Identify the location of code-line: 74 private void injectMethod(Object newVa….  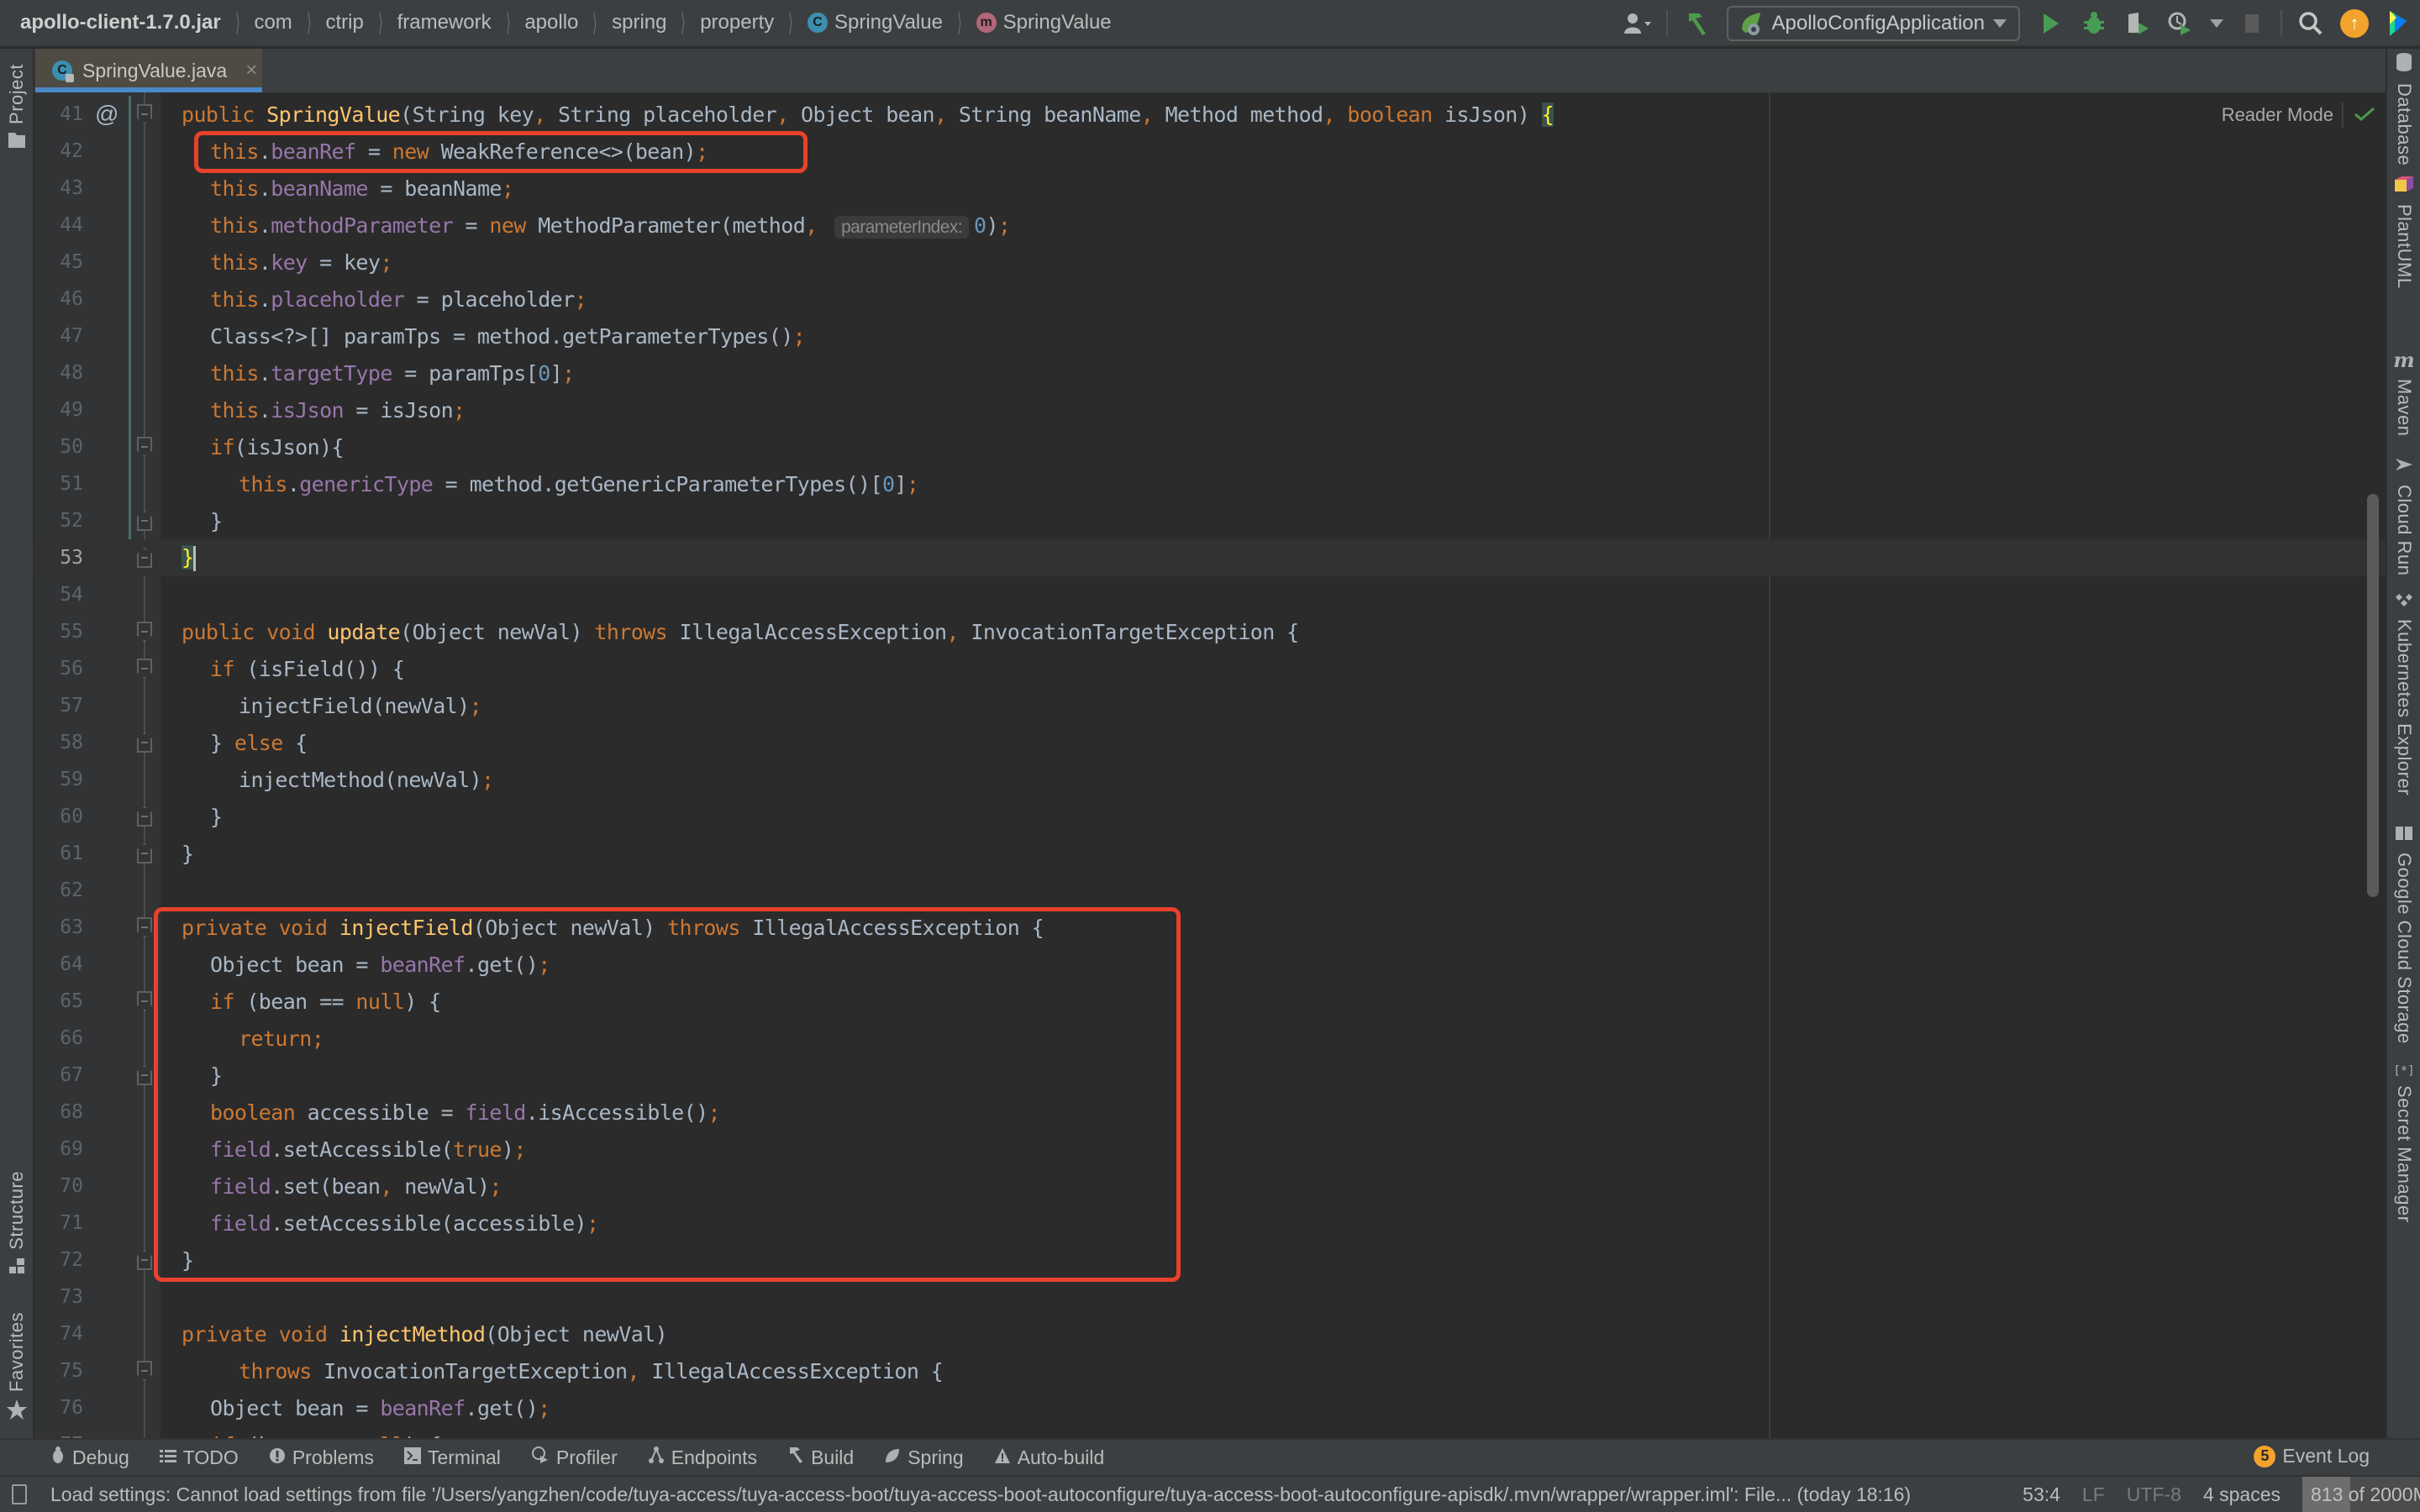
(1210, 1333).